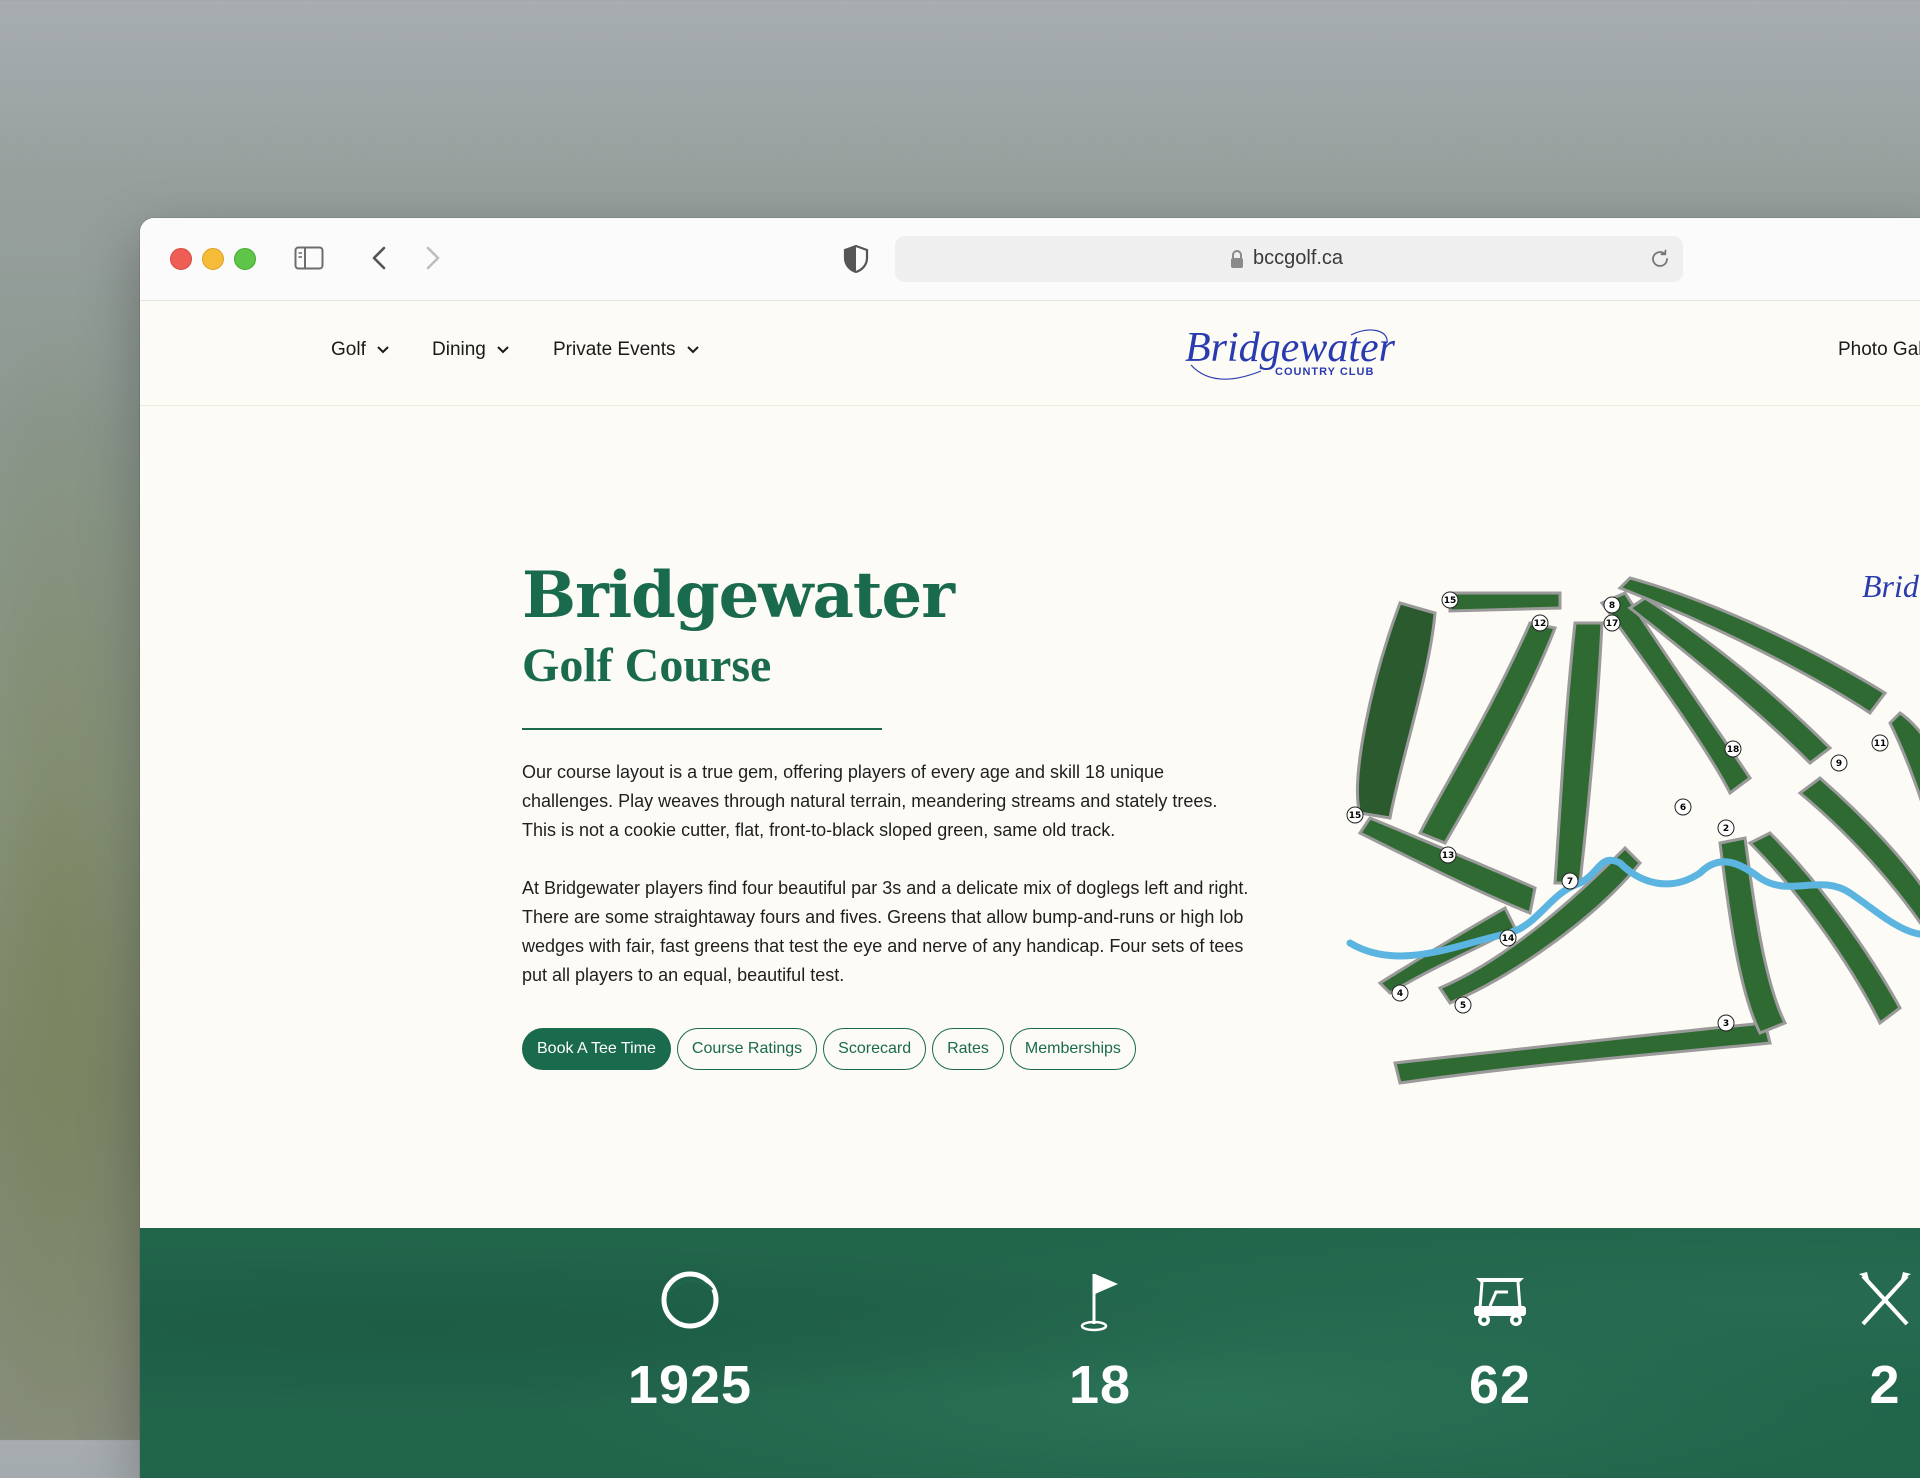 The image size is (1920, 1478). Describe the element at coordinates (1612, 606) in the screenshot. I see `svg-text: 8` at that location.